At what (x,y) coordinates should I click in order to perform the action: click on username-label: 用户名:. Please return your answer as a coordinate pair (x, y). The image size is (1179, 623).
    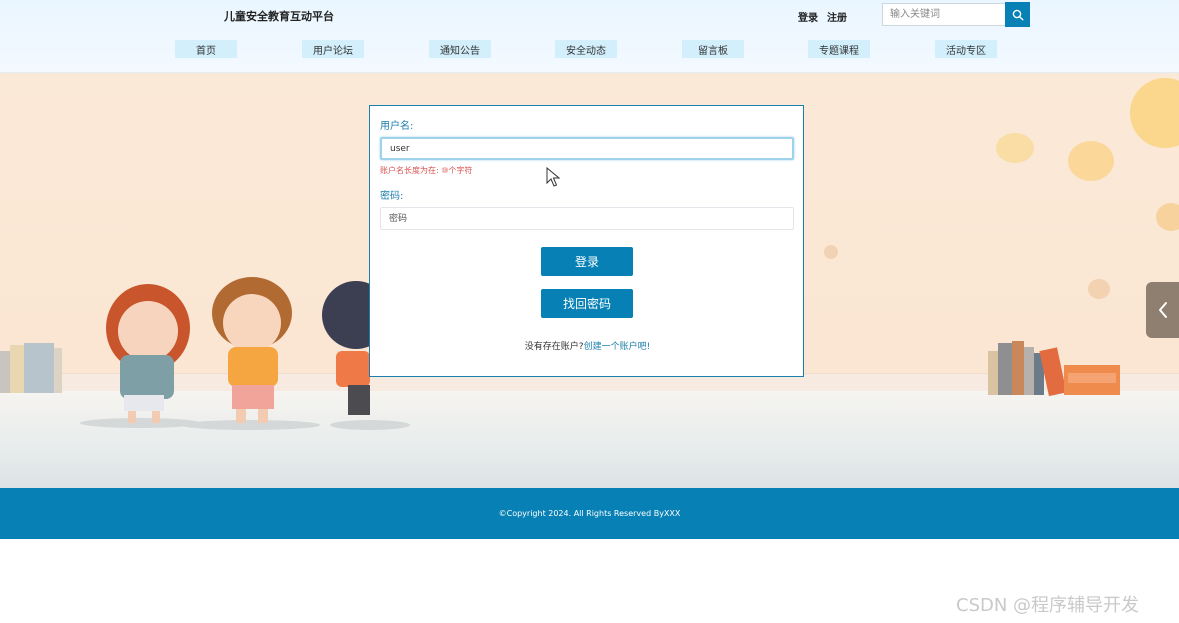
    Looking at the image, I should click on (397, 126).